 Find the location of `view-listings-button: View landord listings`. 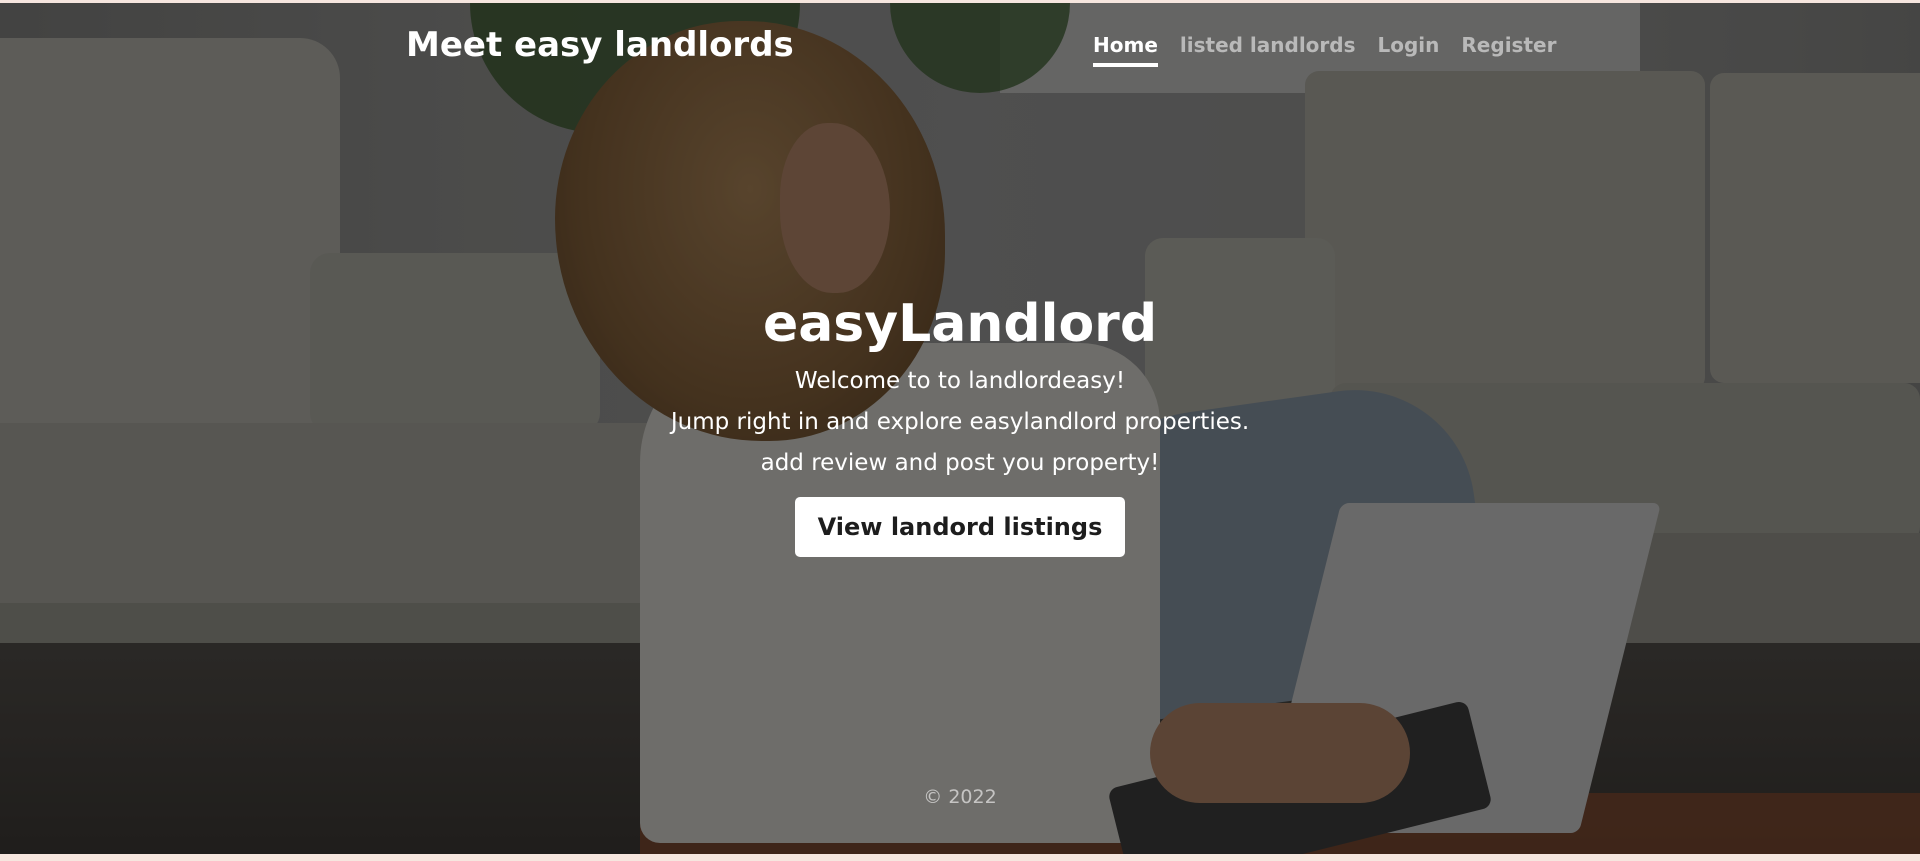

view-listings-button: View landord listings is located at coordinates (960, 527).